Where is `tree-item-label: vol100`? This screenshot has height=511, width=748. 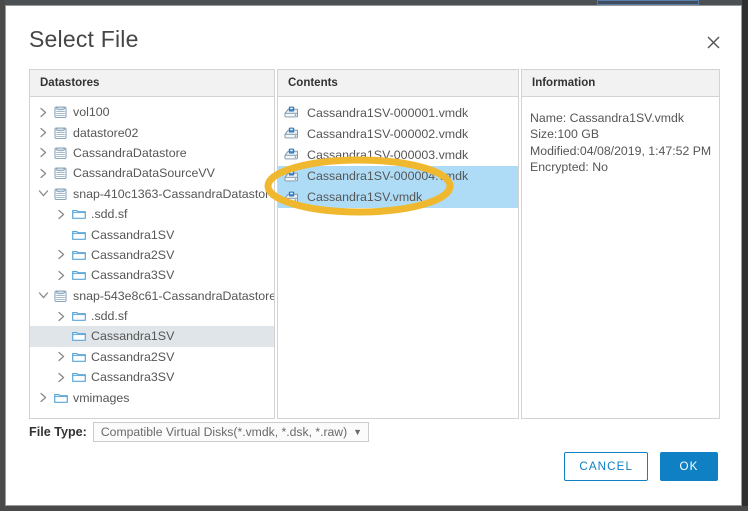
tree-item-label: vol100 is located at coordinates (91, 112).